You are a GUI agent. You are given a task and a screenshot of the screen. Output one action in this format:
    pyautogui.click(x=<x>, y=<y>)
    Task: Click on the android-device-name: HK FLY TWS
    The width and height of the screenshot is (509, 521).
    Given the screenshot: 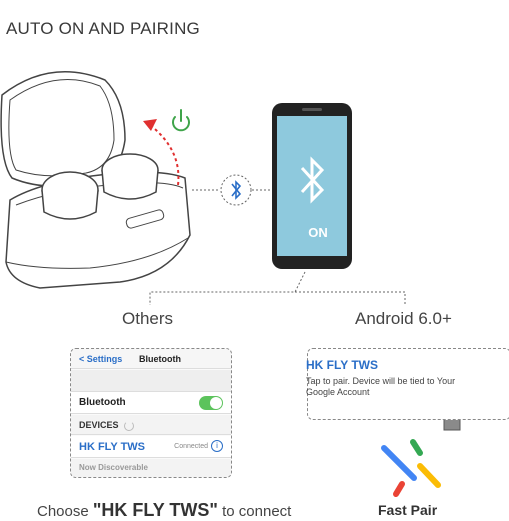 What is the action you would take?
    pyautogui.click(x=342, y=365)
    